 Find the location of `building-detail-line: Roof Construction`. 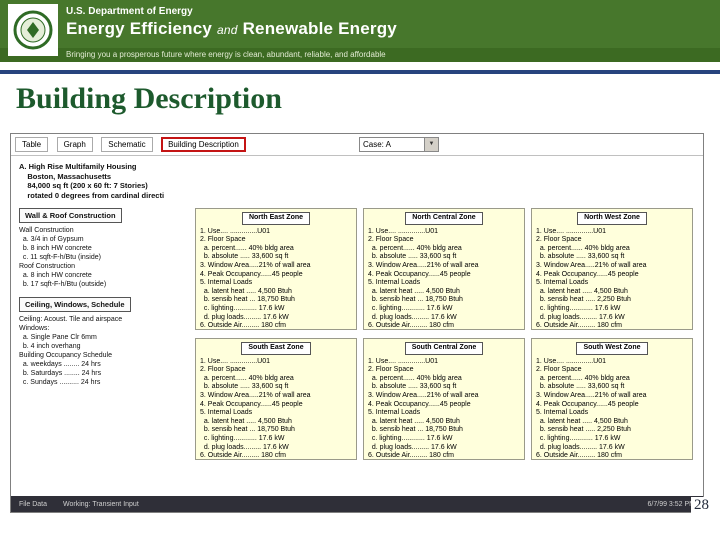

building-detail-line: Roof Construction is located at coordinates (47, 266).